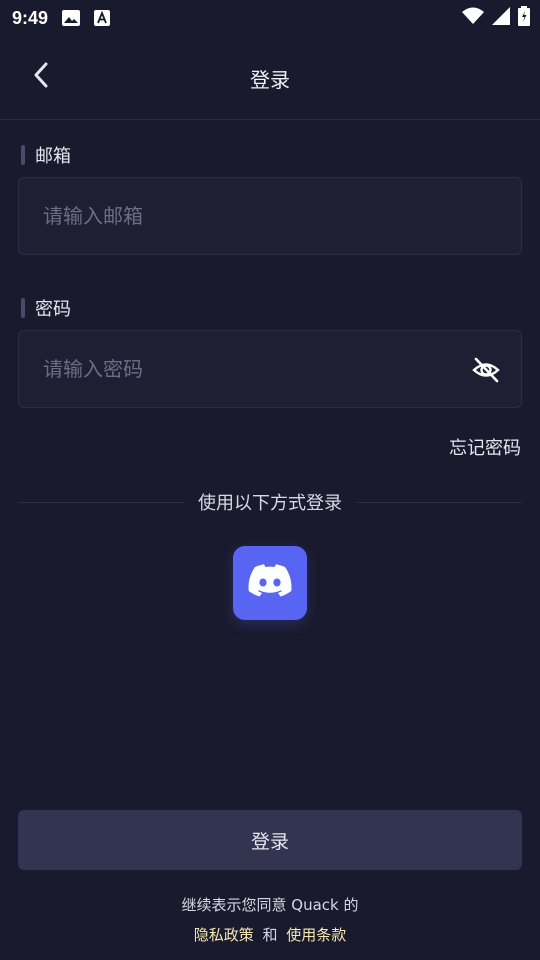 The width and height of the screenshot is (540, 960). What do you see at coordinates (485, 447) in the screenshot?
I see `forgot-password-link: 忘记密码` at bounding box center [485, 447].